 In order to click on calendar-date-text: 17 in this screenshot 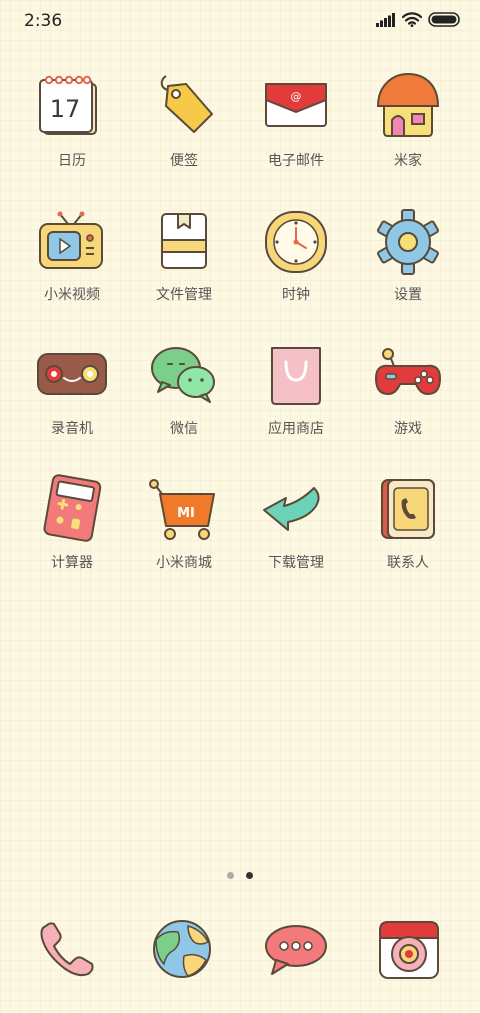, I will do `click(65, 109)`.